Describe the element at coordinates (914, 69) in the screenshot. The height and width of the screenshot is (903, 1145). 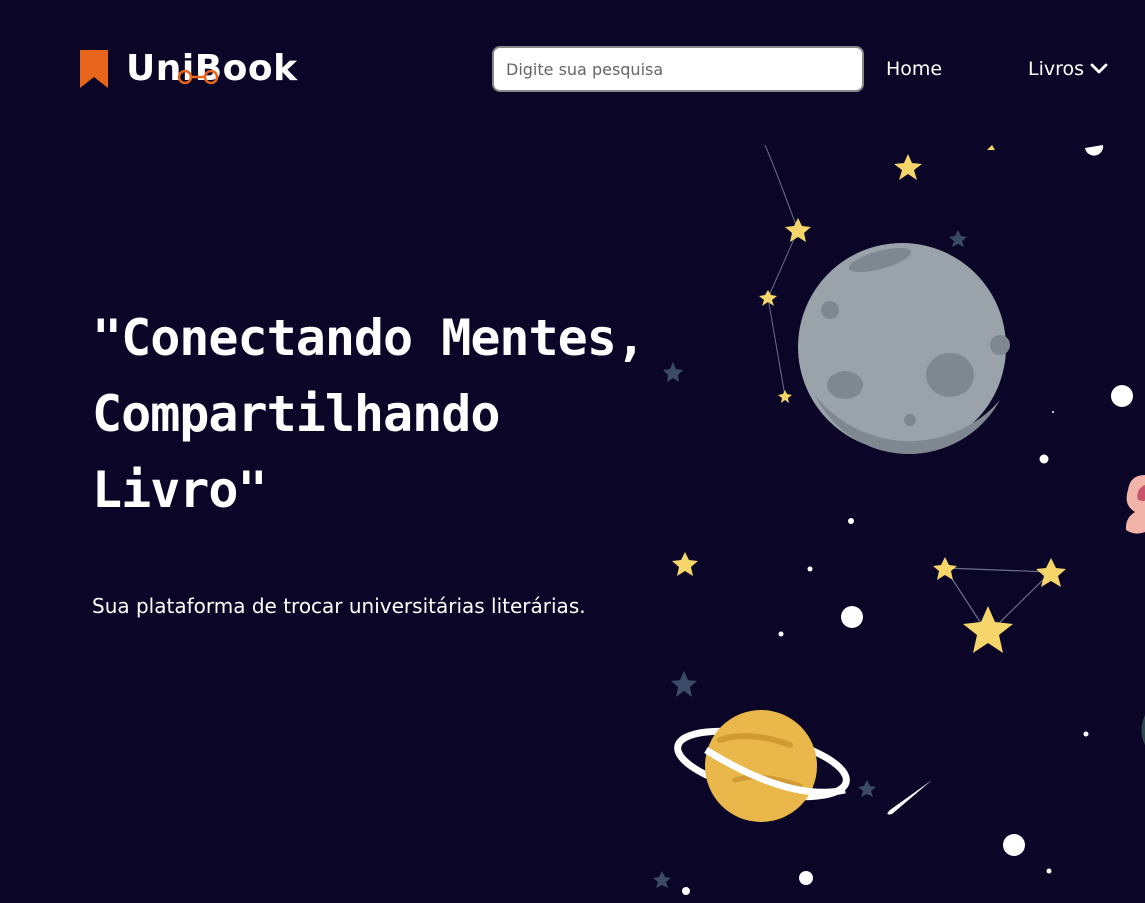
I see `nav-home-link: Home` at that location.